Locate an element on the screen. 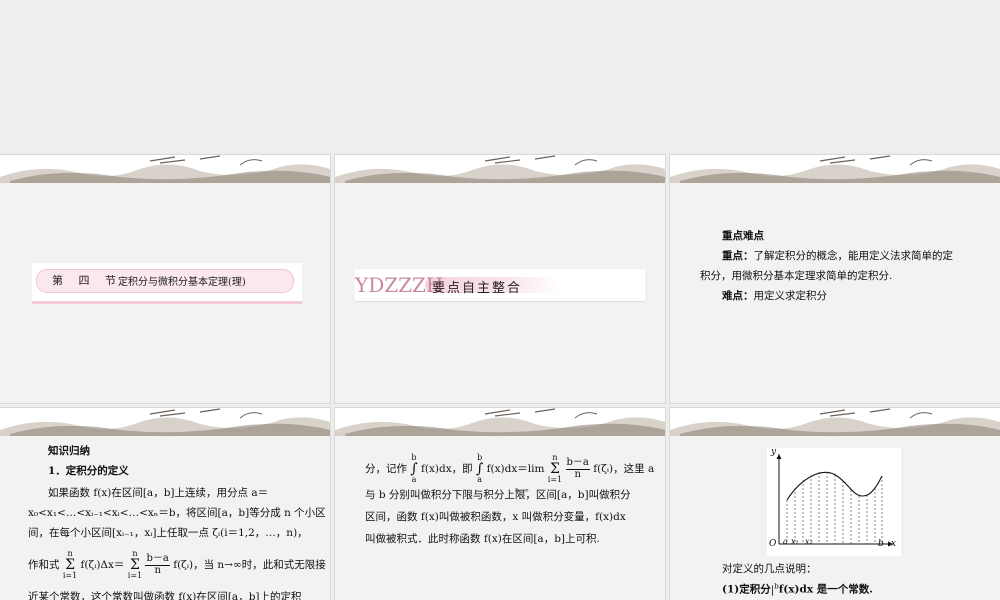 Image resolution: width=1000 pixels, height=600 pixels. def-line-4: 叫做被积式．此时称函数 f(x)在区间[a，b]上可积. is located at coordinates (482, 539).